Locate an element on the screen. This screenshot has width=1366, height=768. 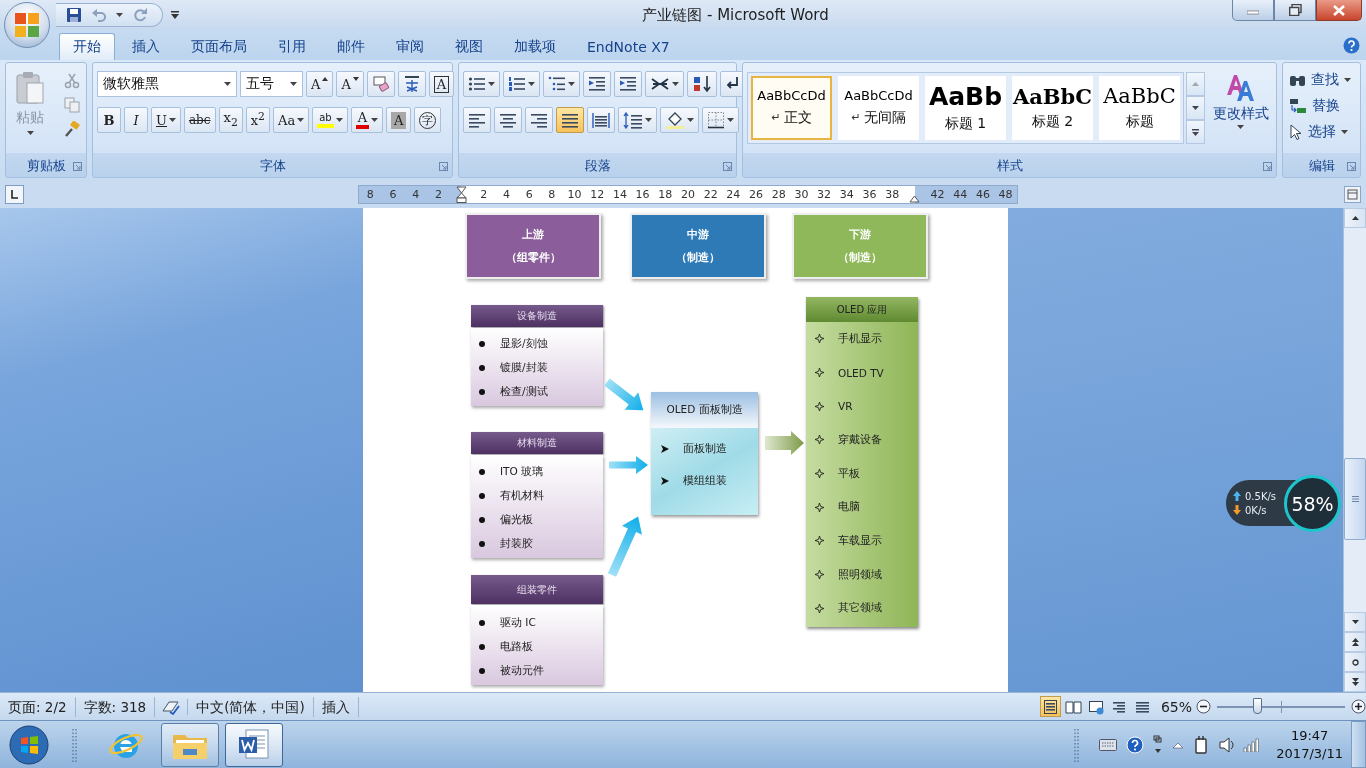
previous-page-button is located at coordinates (1355, 642).